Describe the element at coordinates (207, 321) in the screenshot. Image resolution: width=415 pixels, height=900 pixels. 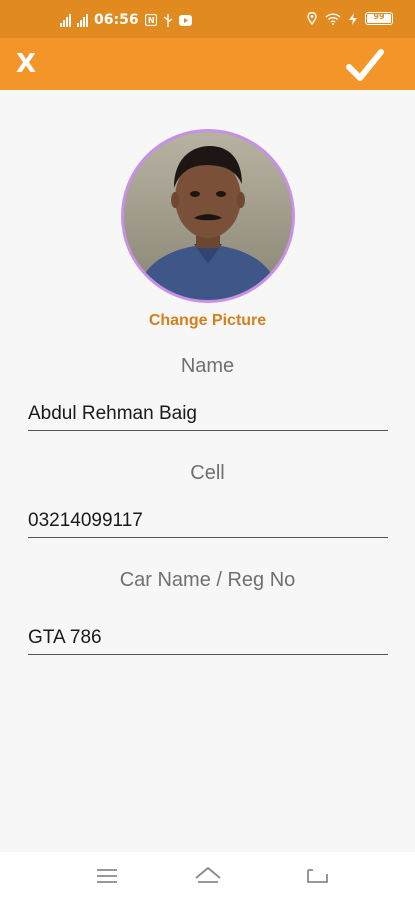
I see `change-picture-link: Change Picture` at that location.